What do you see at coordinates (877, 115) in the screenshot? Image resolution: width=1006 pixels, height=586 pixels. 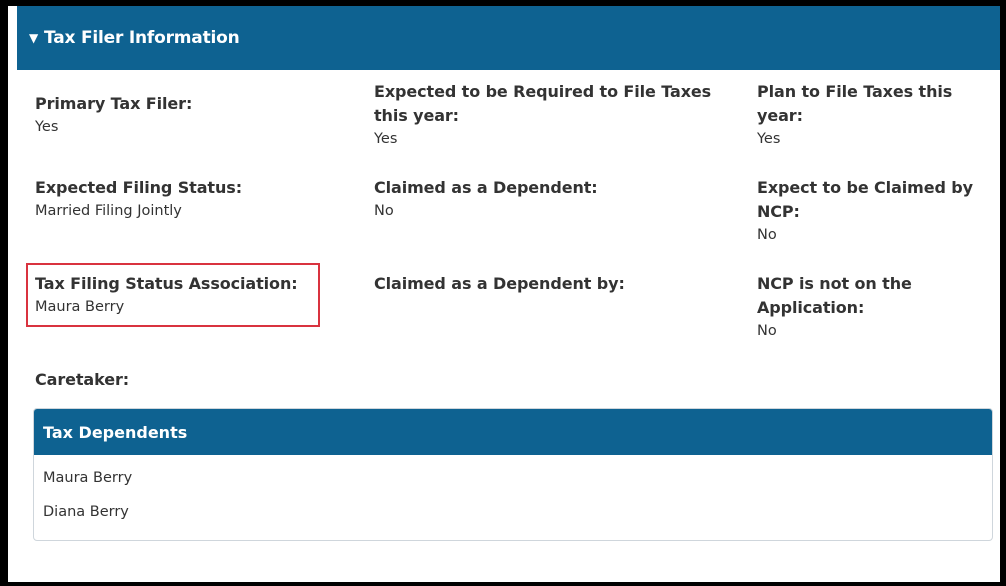 I see `field-plan-to-file: Plan to File Taxes this year: Yes` at bounding box center [877, 115].